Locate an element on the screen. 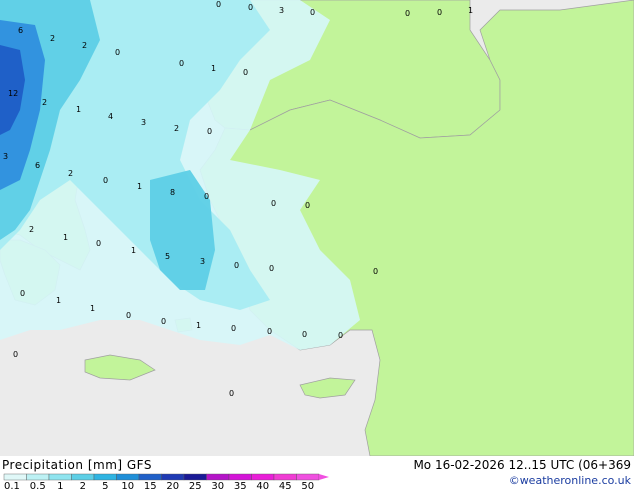  legend-label: 1 is located at coordinates (60, 485).